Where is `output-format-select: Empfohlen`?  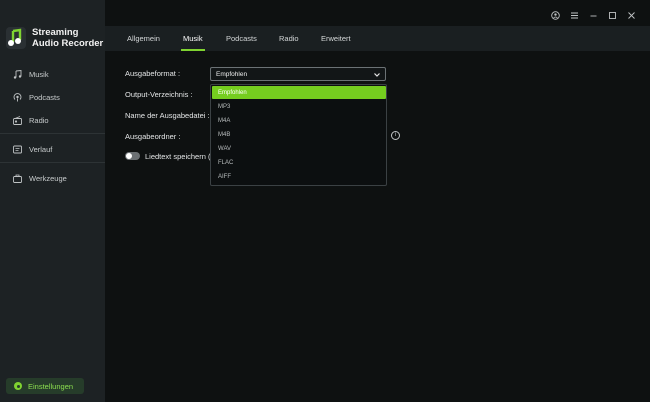 output-format-select: Empfohlen is located at coordinates (298, 74).